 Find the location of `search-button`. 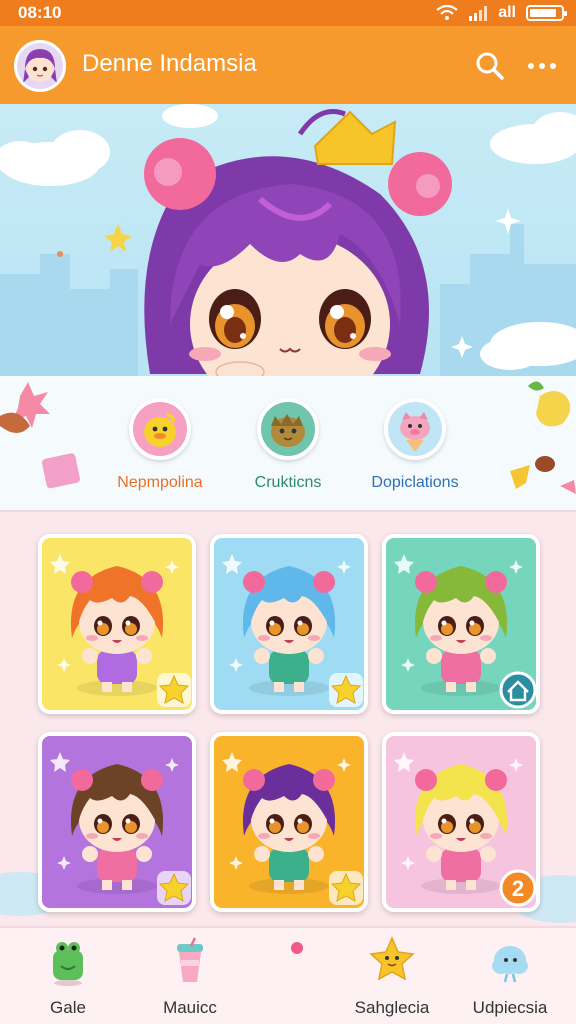

search-button is located at coordinates (490, 66).